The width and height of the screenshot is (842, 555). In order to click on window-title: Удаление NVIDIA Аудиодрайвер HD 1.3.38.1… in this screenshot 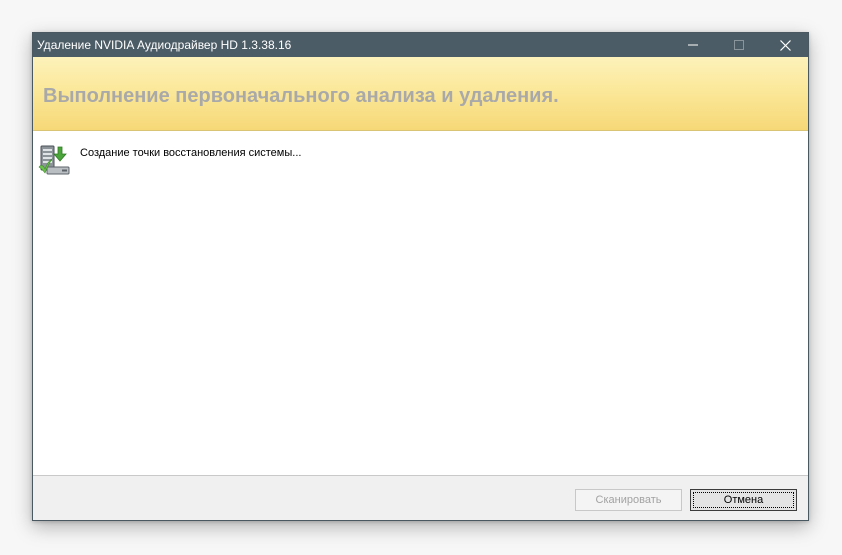, I will do `click(164, 45)`.